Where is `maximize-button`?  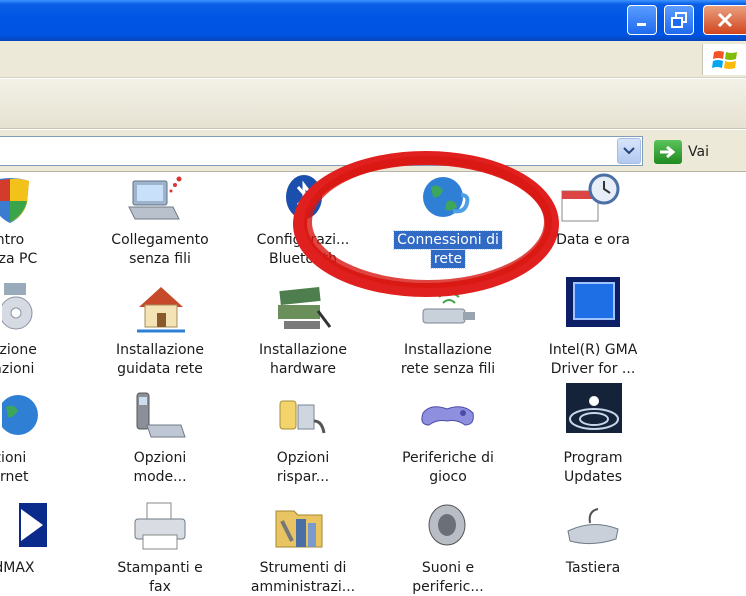
maximize-button is located at coordinates (679, 20).